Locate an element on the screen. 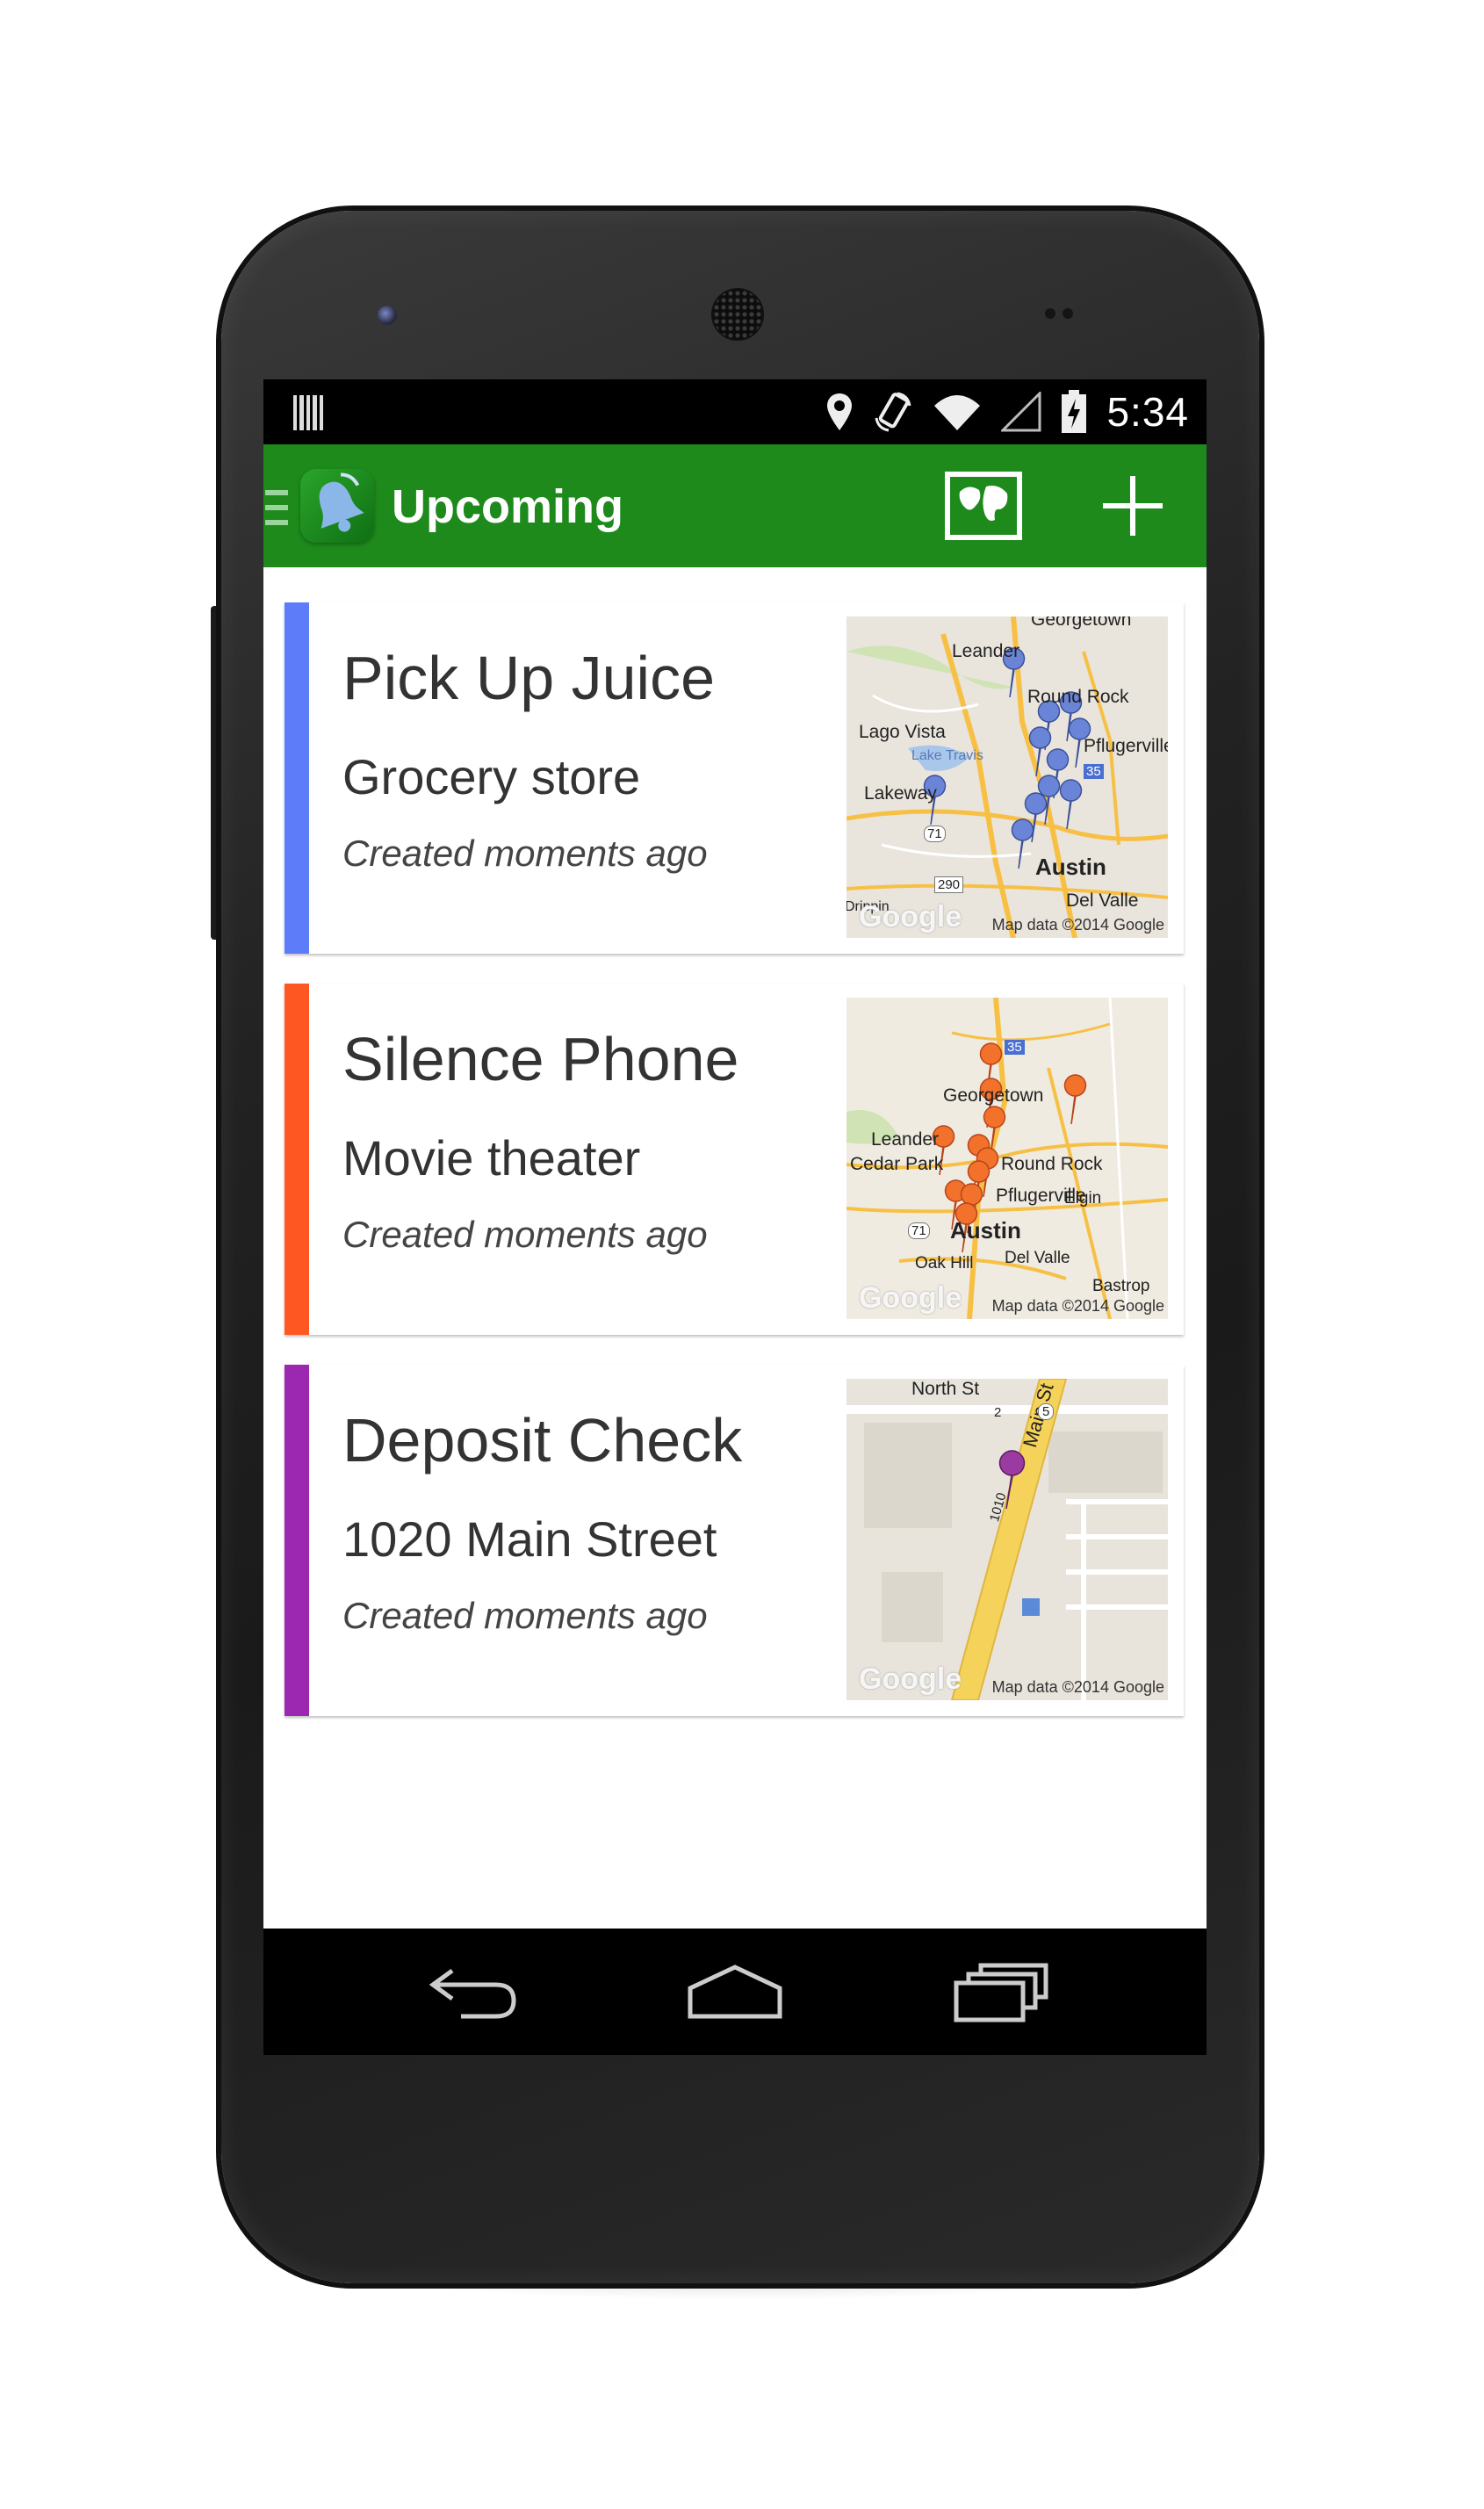 This screenshot has height=2509, width=1484. map-view-icon is located at coordinates (983, 506).